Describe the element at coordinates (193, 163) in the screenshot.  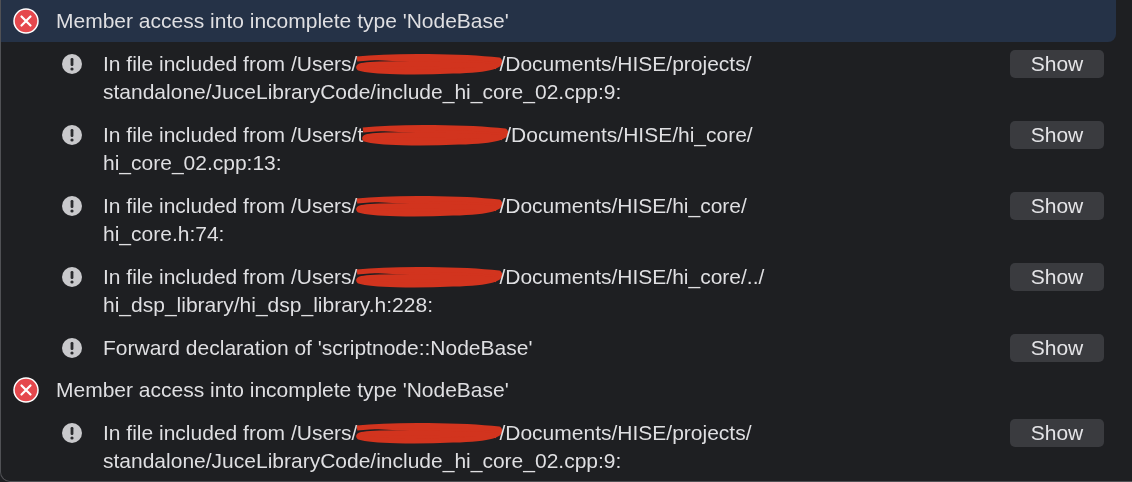
I see `note-text: hi_core_02.cpp:13:` at that location.